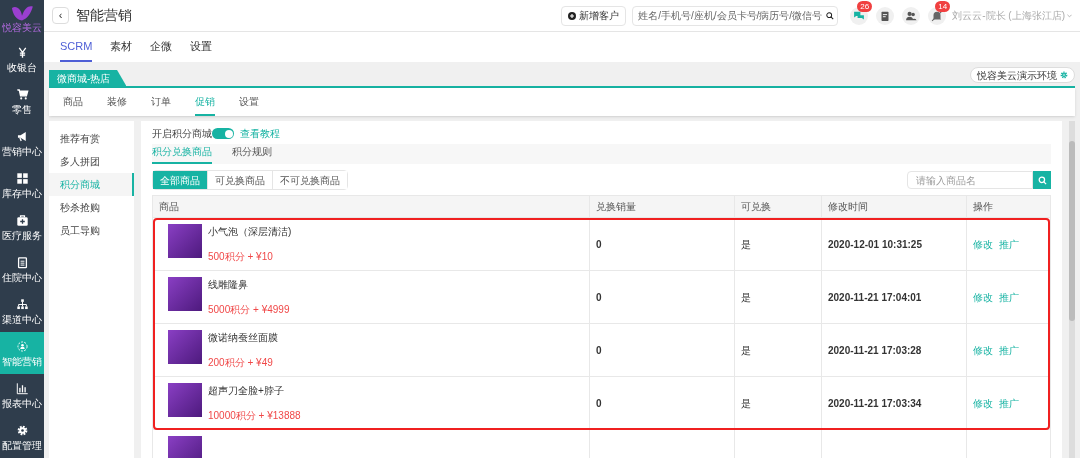 Image resolution: width=1080 pixels, height=458 pixels. Describe the element at coordinates (76, 49) in the screenshot. I see `main-tab: SCRM` at that location.